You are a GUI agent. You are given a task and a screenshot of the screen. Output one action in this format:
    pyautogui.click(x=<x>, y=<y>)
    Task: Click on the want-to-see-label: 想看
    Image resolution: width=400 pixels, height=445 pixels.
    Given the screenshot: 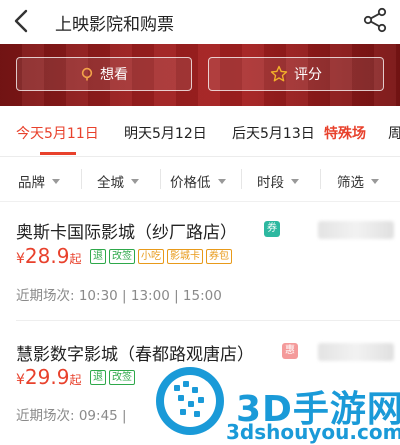 What is the action you would take?
    pyautogui.click(x=114, y=75)
    